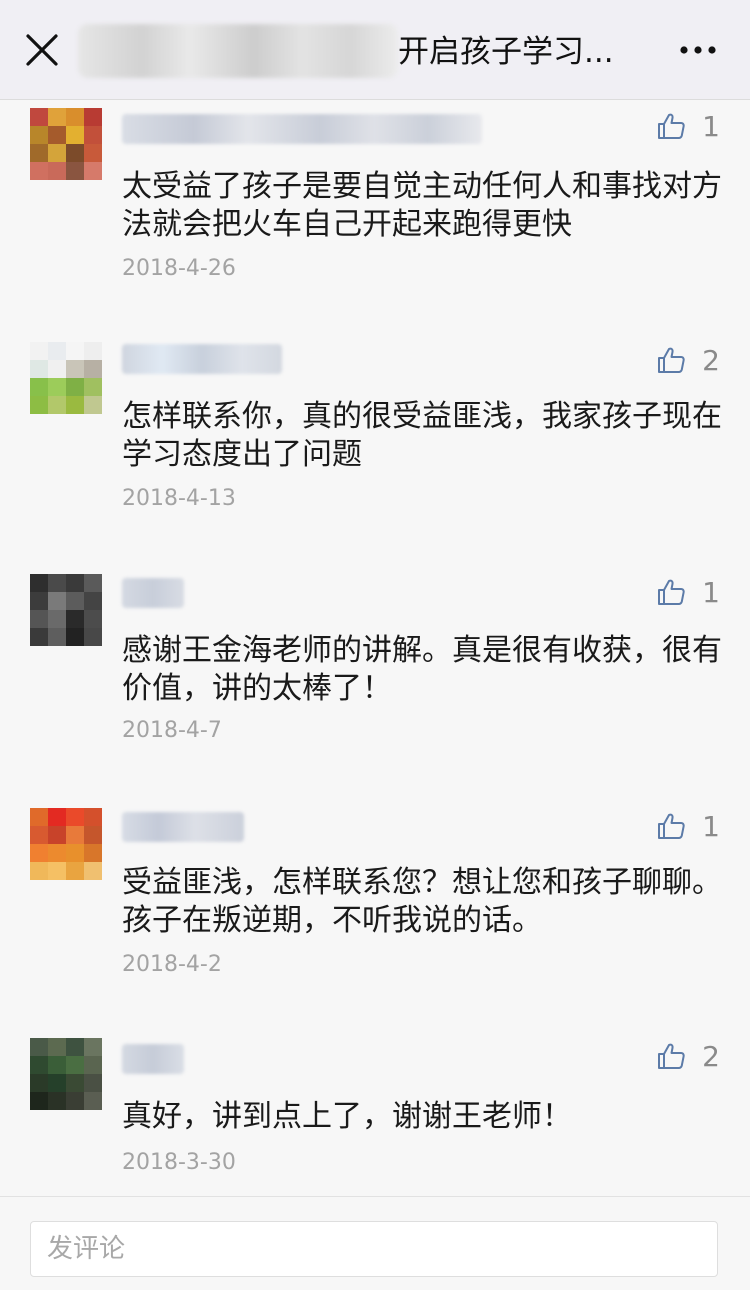 This screenshot has width=750, height=1290. I want to click on comment-text: 真好，讲到点上了，谢谢王老师！, so click(347, 1116).